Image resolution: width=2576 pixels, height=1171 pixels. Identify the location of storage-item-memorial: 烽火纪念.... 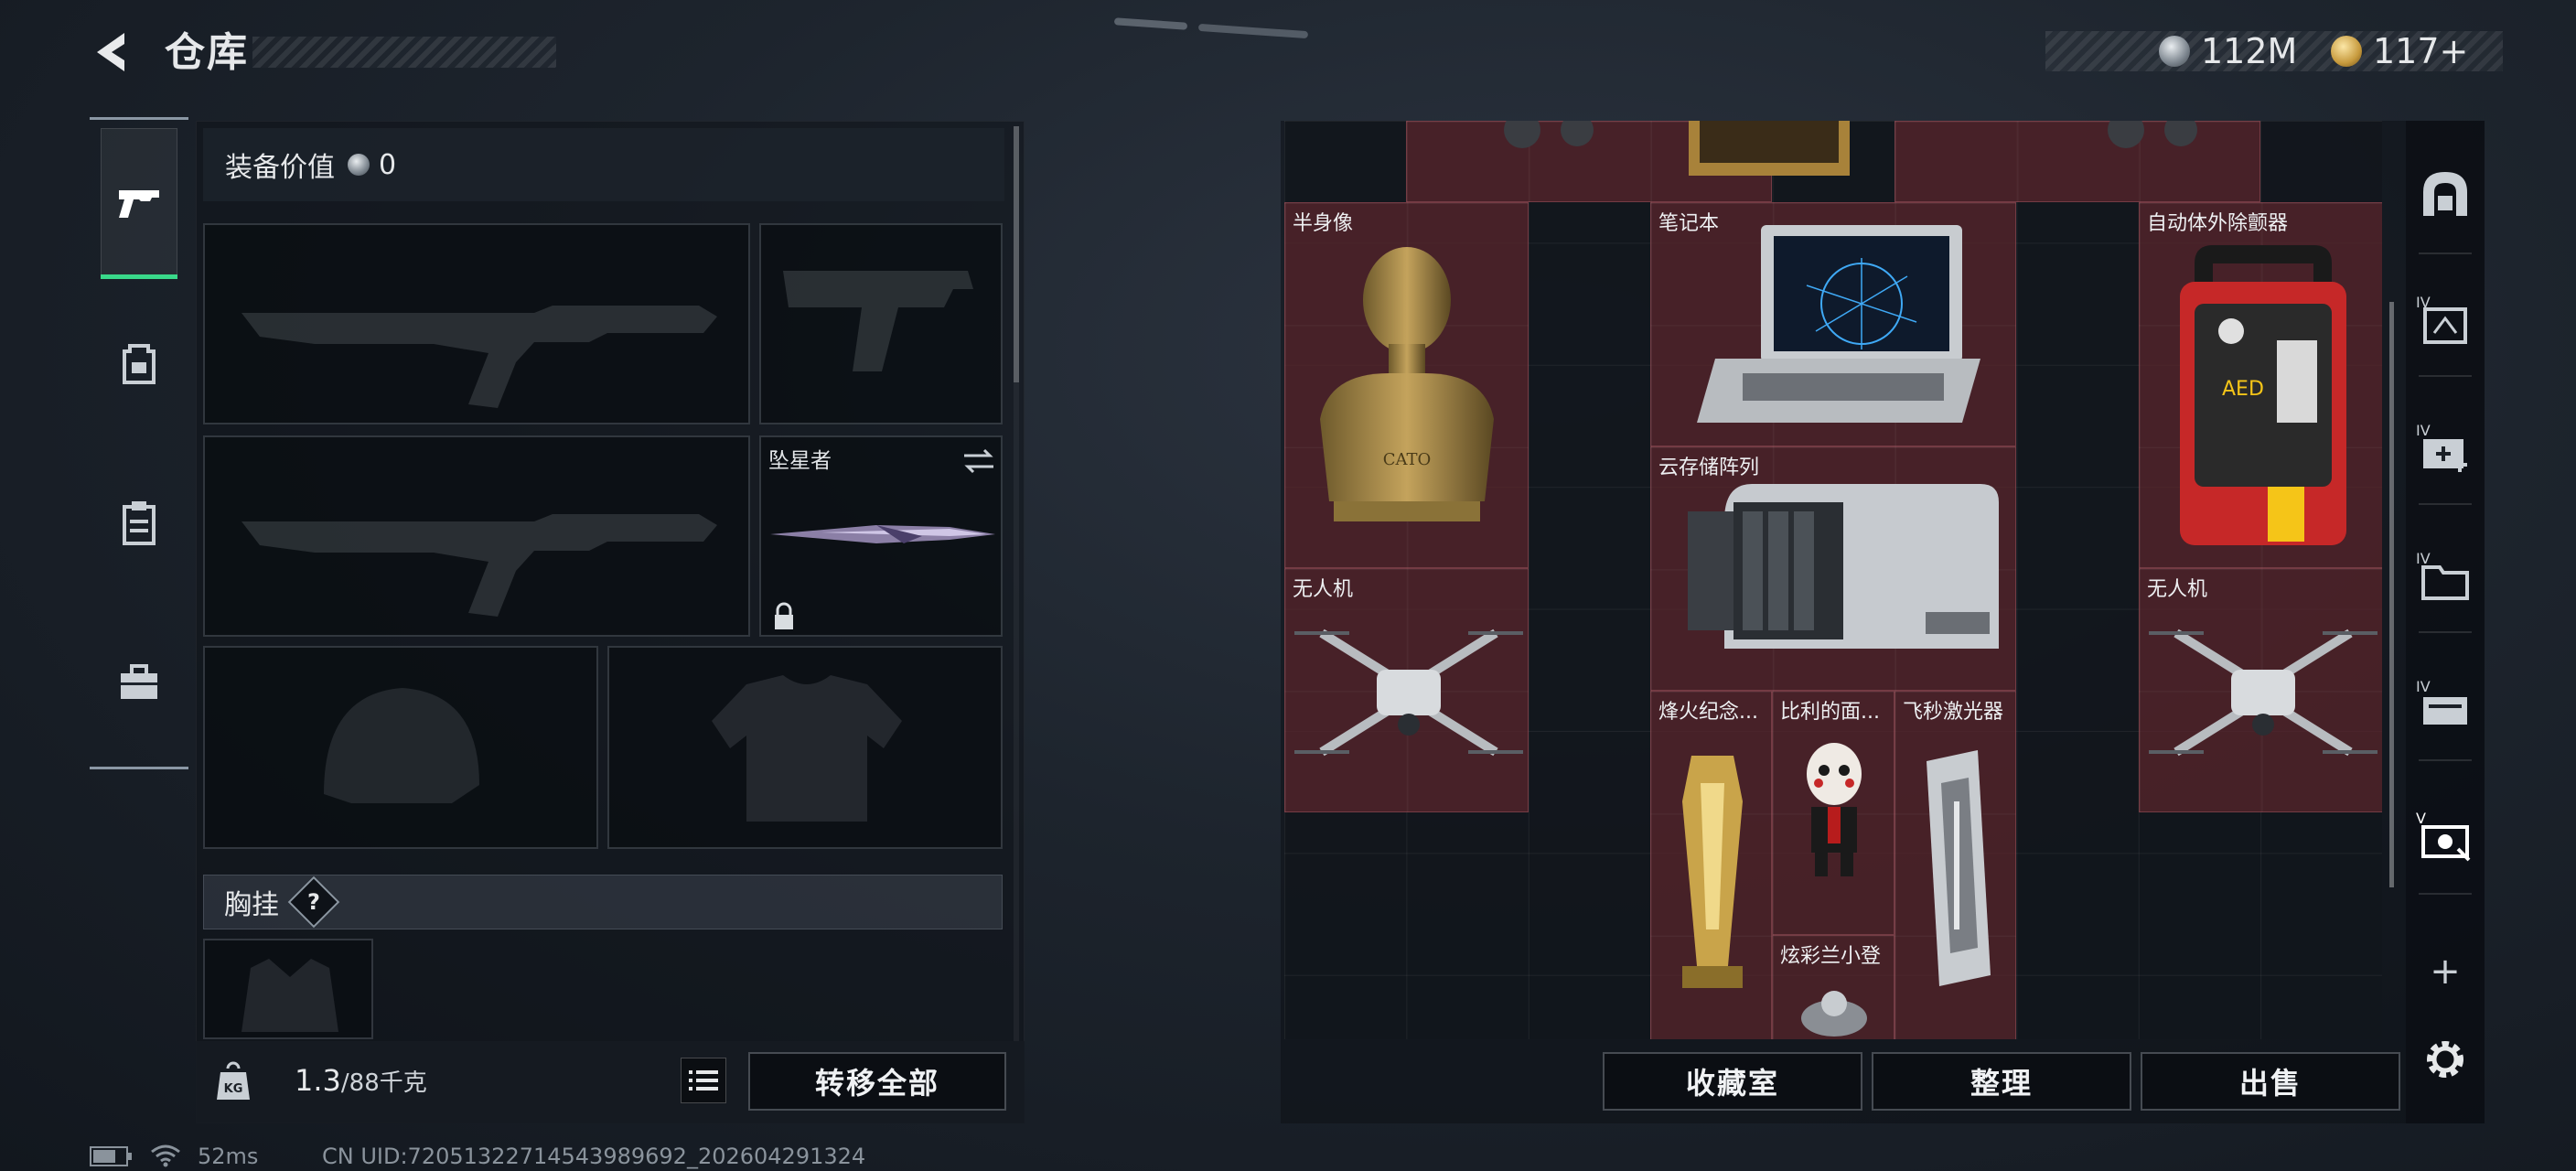
(1711, 865).